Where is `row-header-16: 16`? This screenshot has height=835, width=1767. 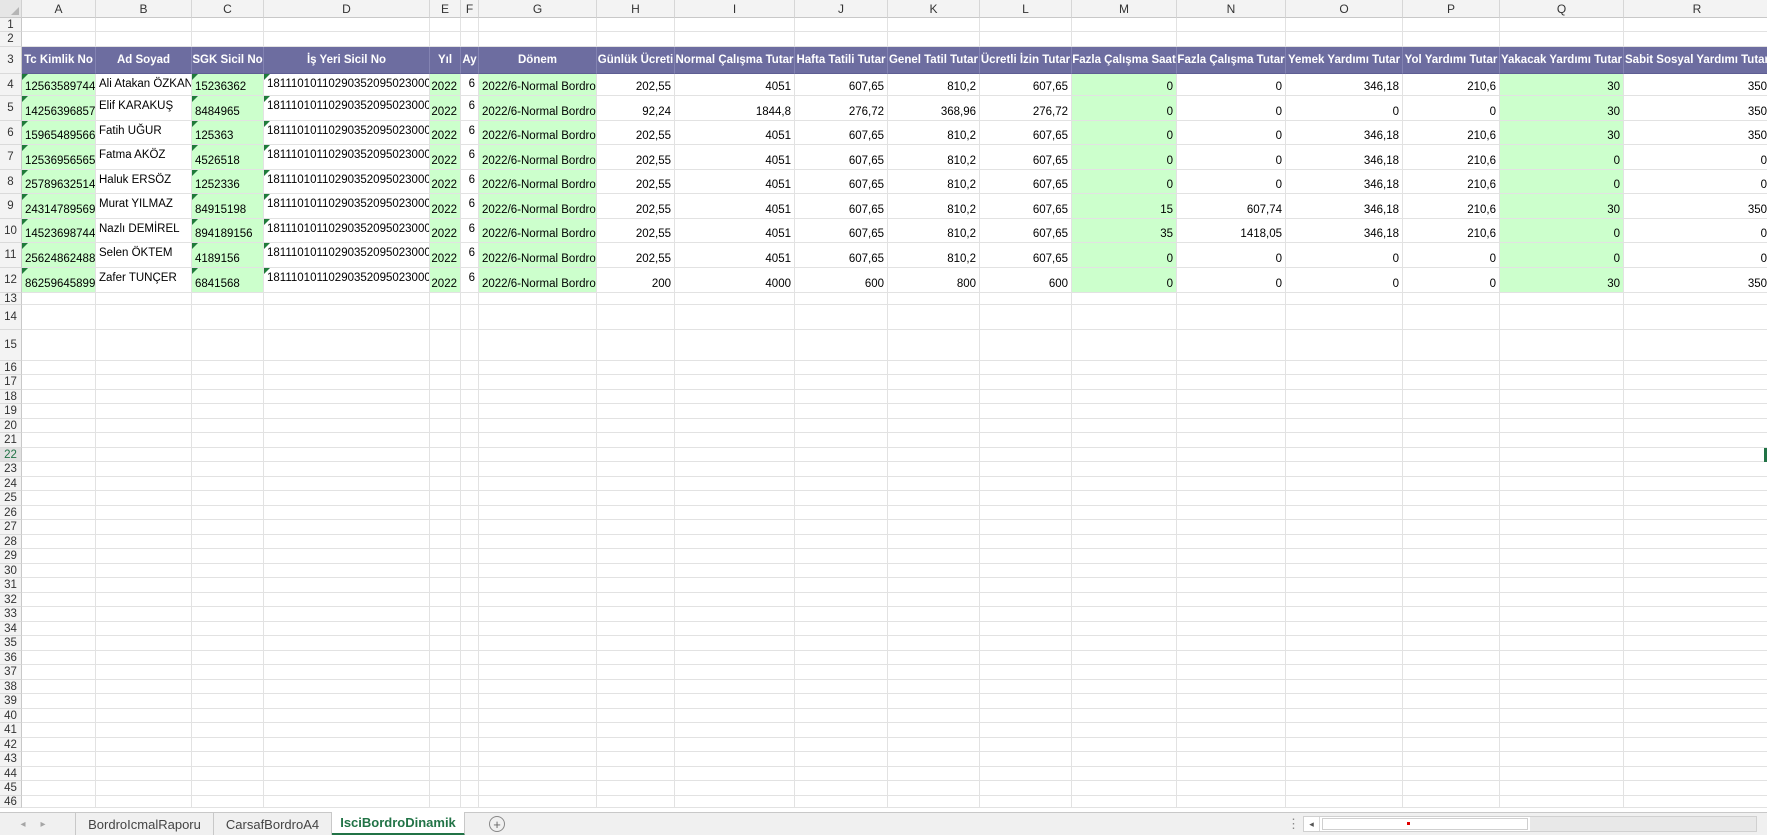
row-header-16: 16 is located at coordinates (11, 368).